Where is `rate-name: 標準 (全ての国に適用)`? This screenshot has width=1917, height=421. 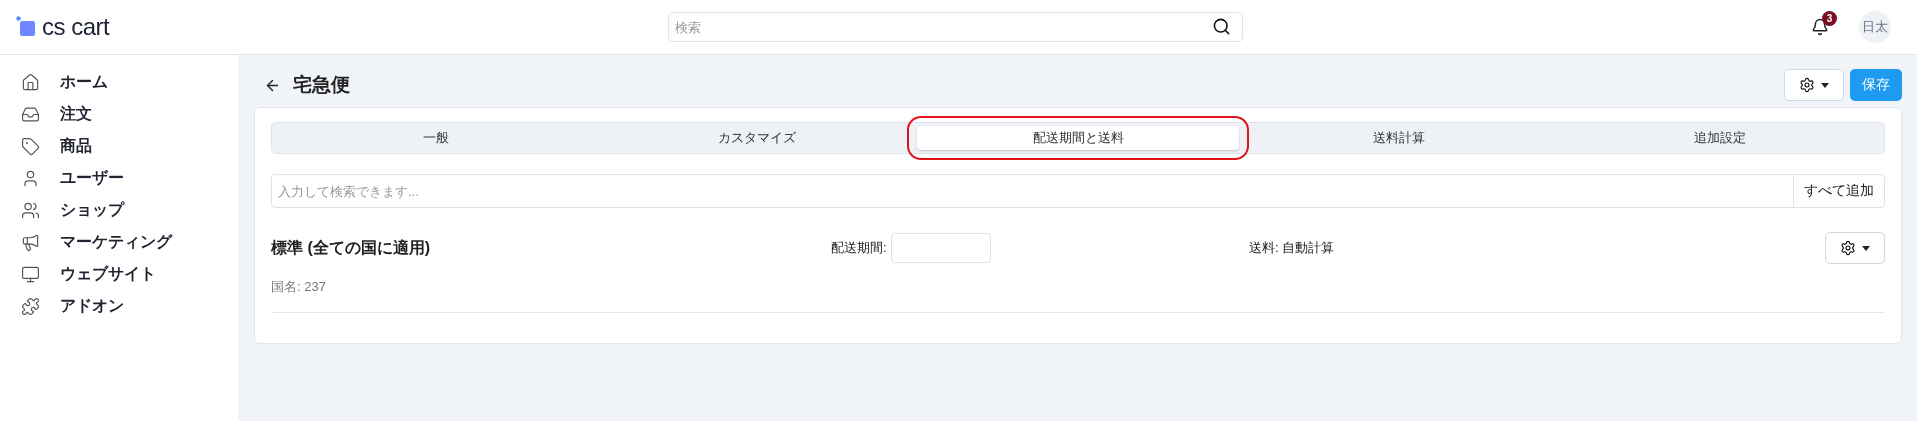
rate-name: 標準 (全ての国に適用) is located at coordinates (351, 247).